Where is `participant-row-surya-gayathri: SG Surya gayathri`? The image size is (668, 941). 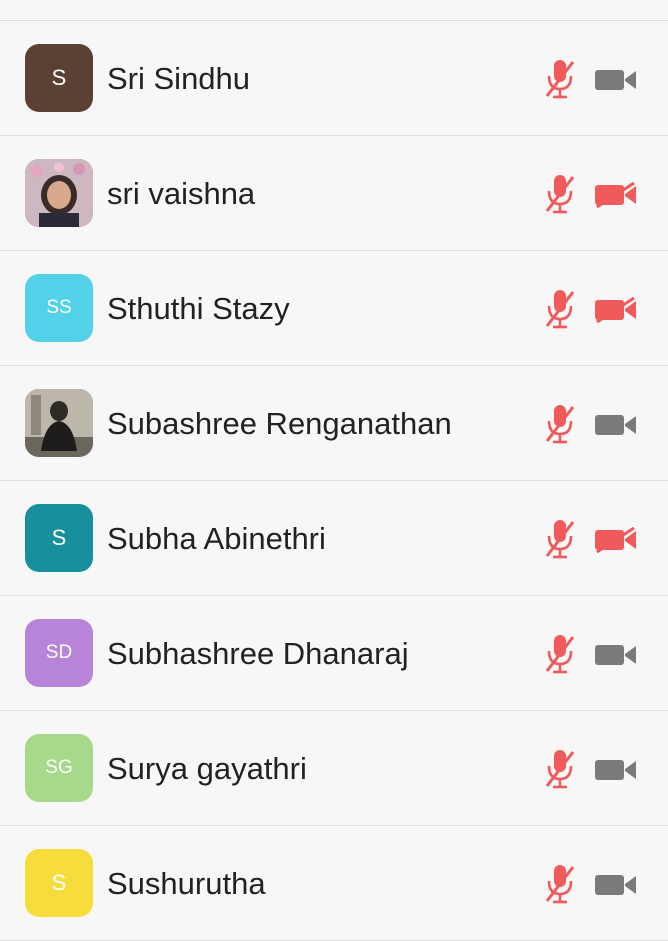
participant-row-surya-gayathri: SG Surya gayathri is located at coordinates (334, 768).